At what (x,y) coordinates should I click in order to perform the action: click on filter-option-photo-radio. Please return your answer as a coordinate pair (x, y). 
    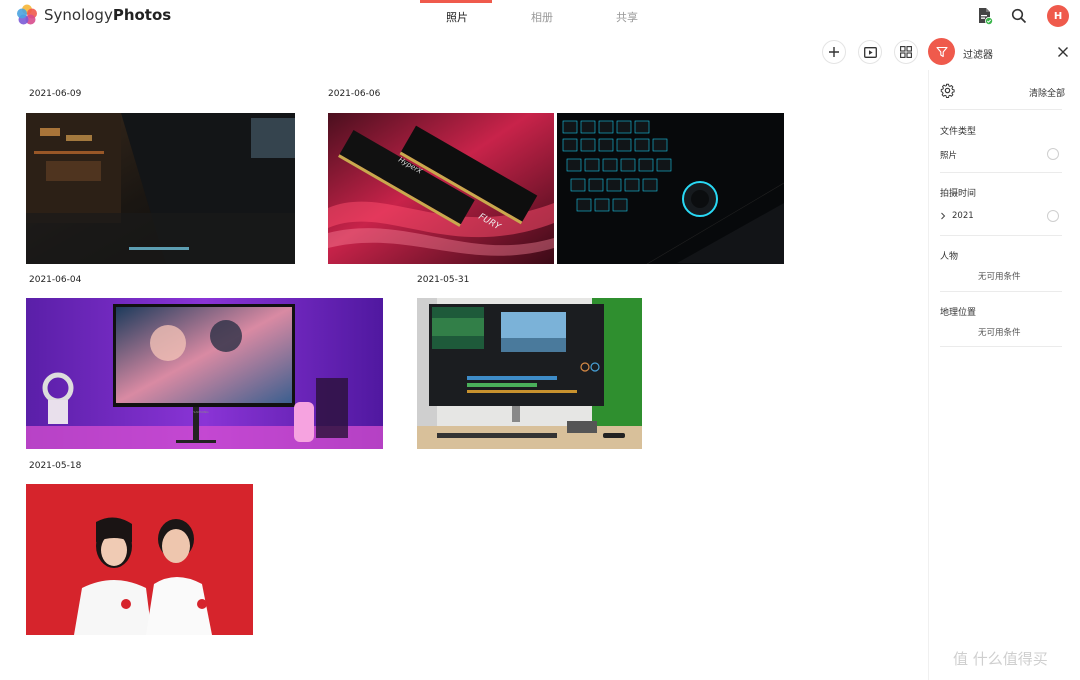
    Looking at the image, I should click on (1053, 154).